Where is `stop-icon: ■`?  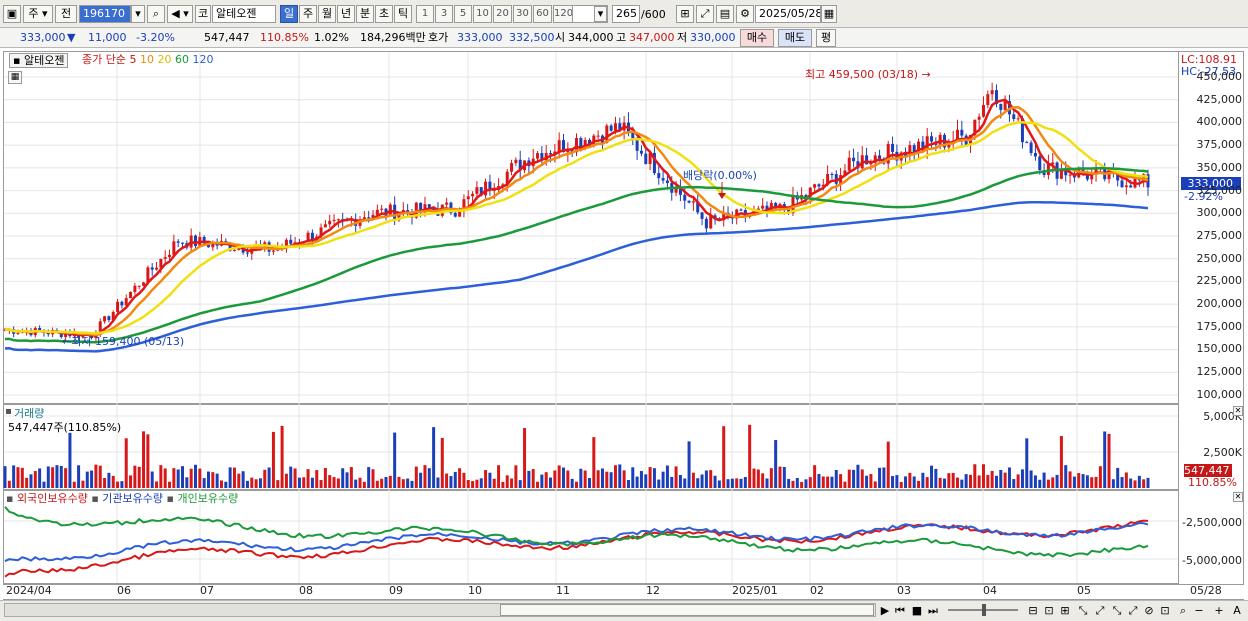
stop-icon: ■ is located at coordinates (917, 611).